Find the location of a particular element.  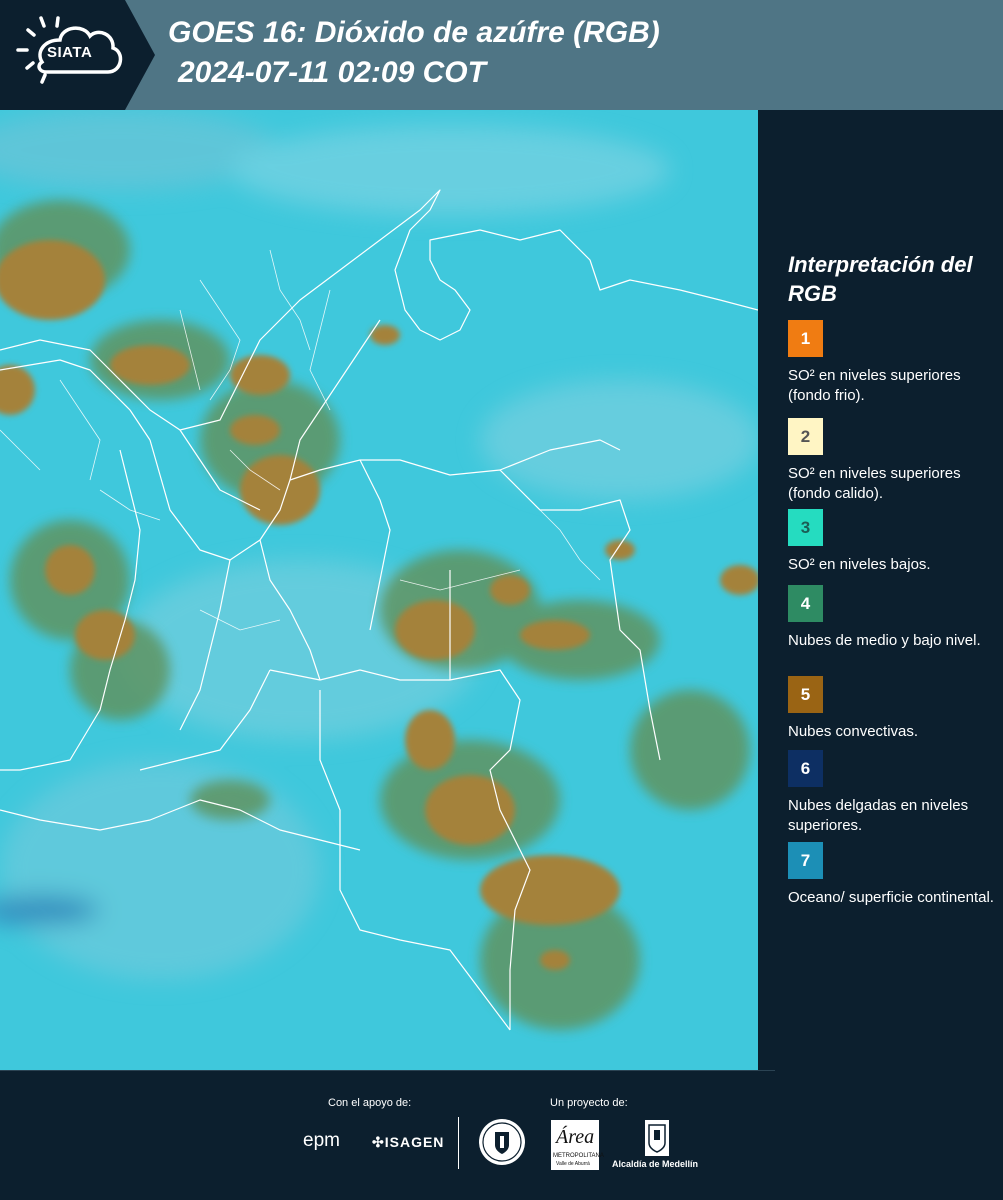

legend-label: Nubes convectivas. is located at coordinates (853, 731).